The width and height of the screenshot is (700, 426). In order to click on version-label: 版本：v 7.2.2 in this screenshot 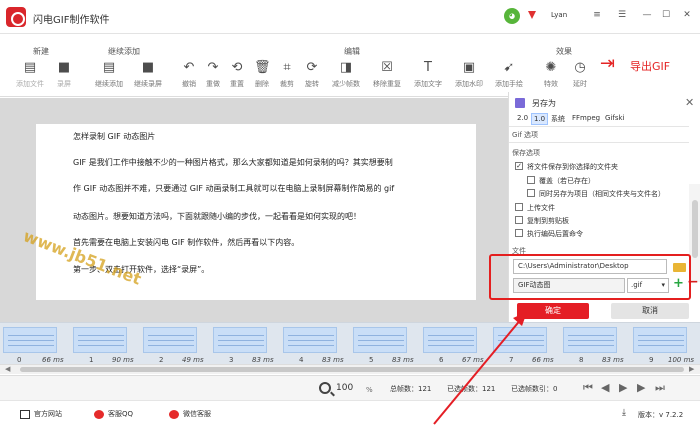, I will do `click(661, 415)`.